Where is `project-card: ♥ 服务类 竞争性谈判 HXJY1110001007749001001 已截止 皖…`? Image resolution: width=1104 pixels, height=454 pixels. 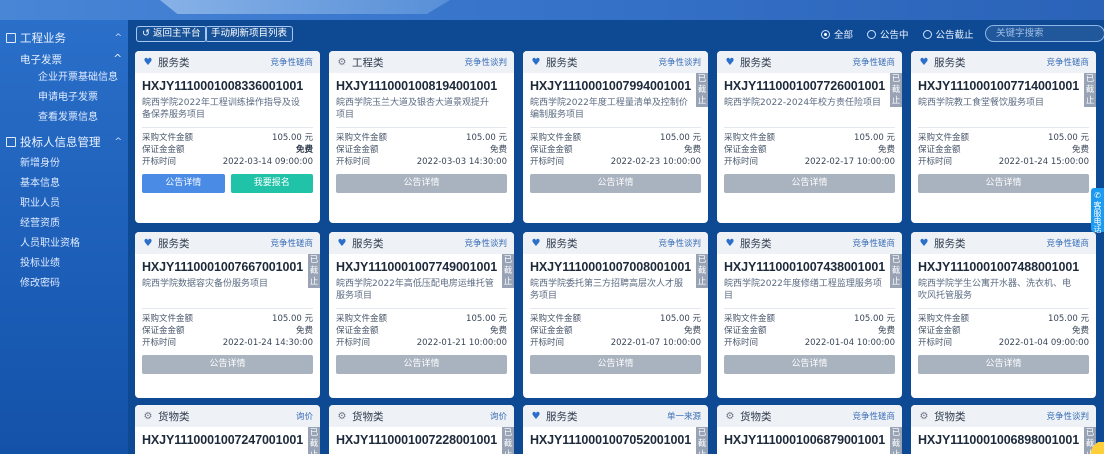
project-card: ♥ 服务类 竞争性谈判 HXJY1110001007749001001 已截止 皖… is located at coordinates (421, 315).